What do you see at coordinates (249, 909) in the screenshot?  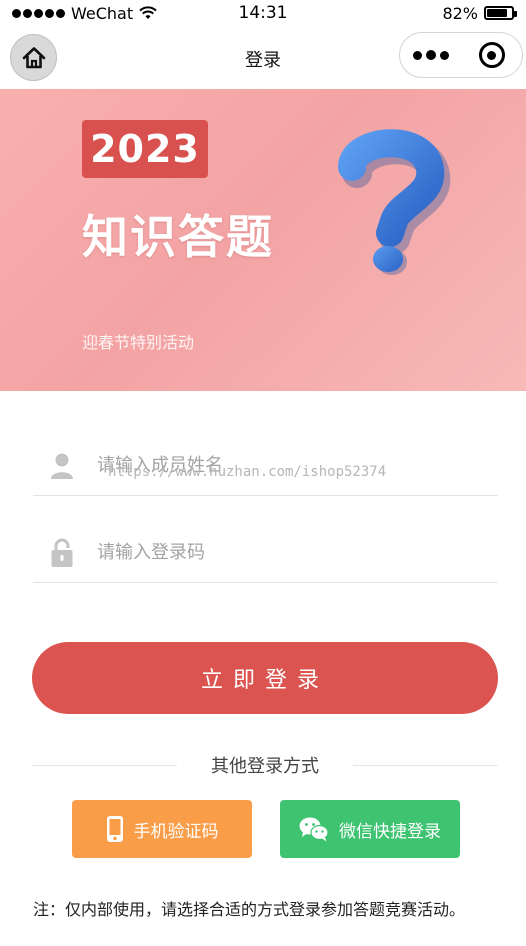 I see `usage-note: 注：仅内部使用，请选择合适的方式登录参加答题竞赛活动。` at bounding box center [249, 909].